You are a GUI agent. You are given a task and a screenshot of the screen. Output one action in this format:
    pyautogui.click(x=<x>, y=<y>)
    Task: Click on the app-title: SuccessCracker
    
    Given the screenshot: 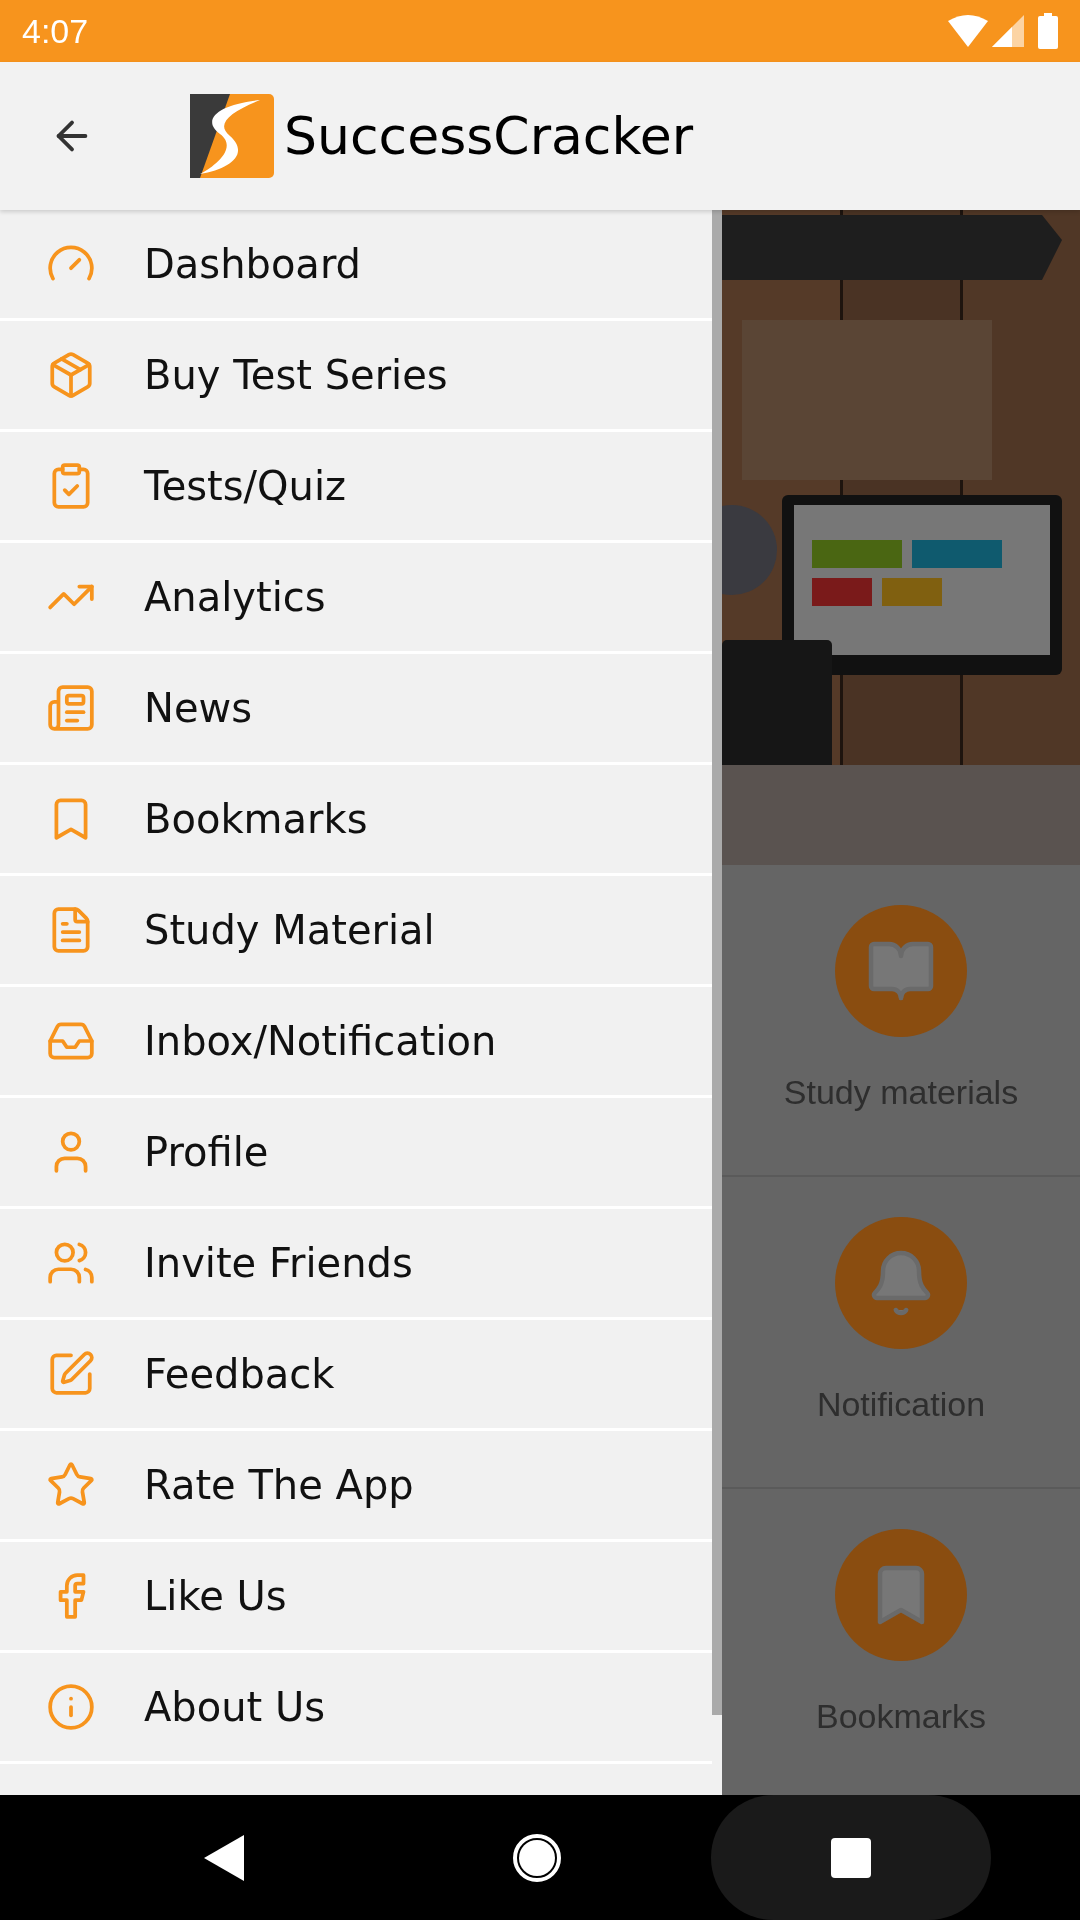 What is the action you would take?
    pyautogui.click(x=489, y=136)
    